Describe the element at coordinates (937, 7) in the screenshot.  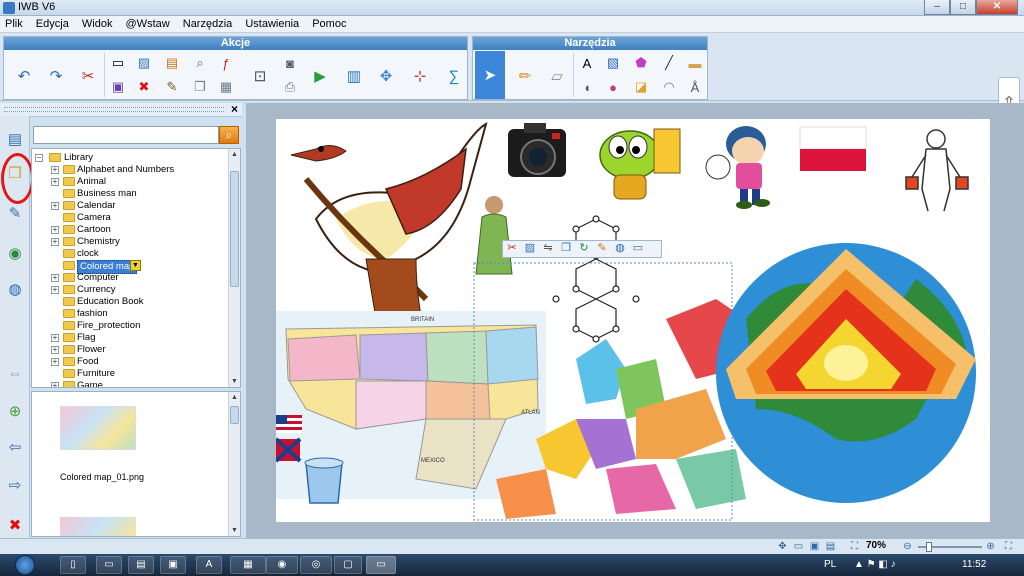
I see `minimize-button: –` at that location.